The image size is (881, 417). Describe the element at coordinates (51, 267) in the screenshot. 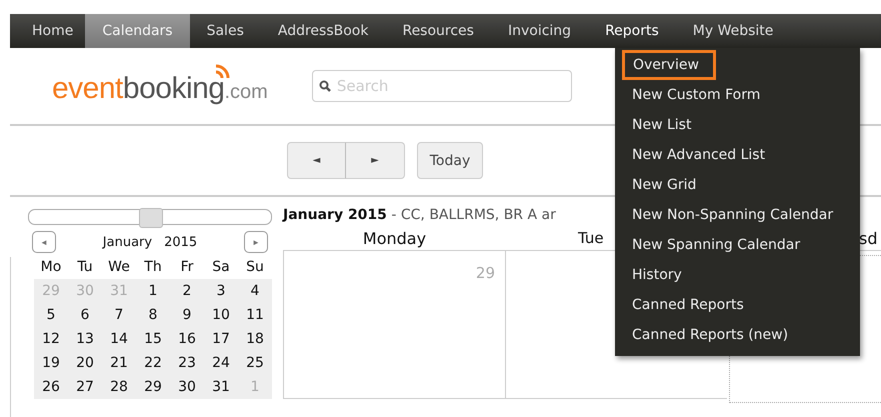

I see `weekday-label: Mo` at that location.